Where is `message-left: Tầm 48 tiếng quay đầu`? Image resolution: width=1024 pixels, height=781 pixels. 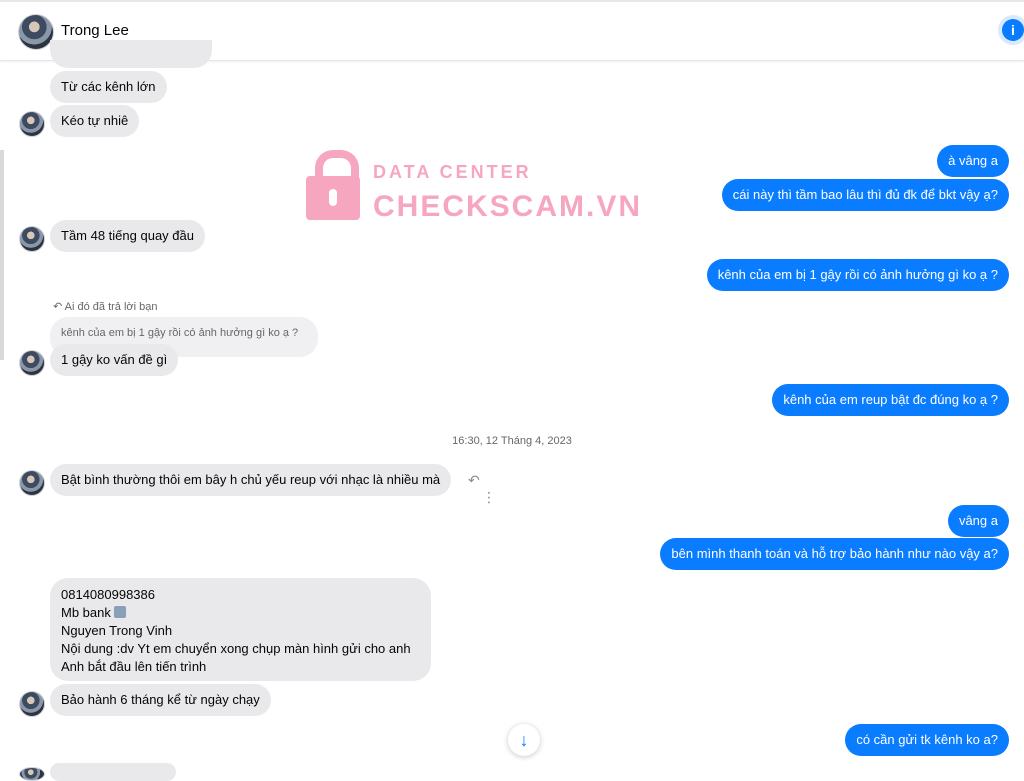 message-left: Tầm 48 tiếng quay đầu is located at coordinates (127, 236).